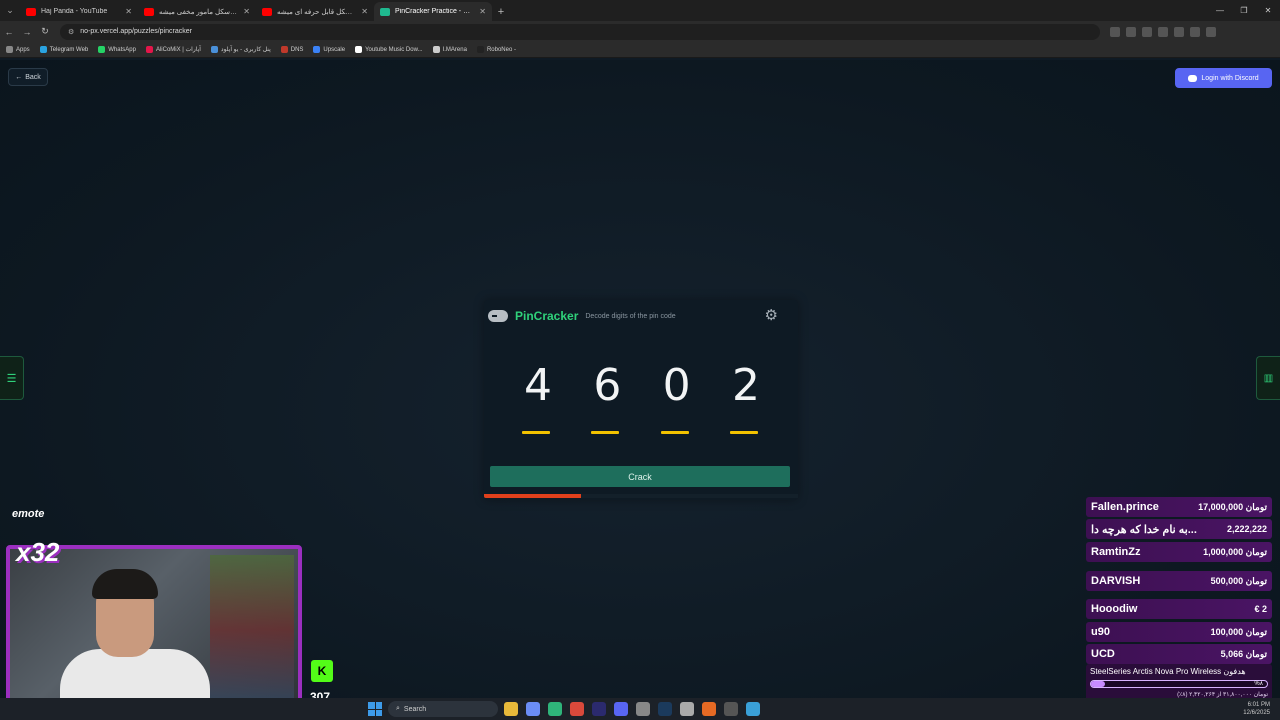  What do you see at coordinates (501, 49) in the screenshot?
I see `bookmark-label: RoboNeo -` at bounding box center [501, 49].